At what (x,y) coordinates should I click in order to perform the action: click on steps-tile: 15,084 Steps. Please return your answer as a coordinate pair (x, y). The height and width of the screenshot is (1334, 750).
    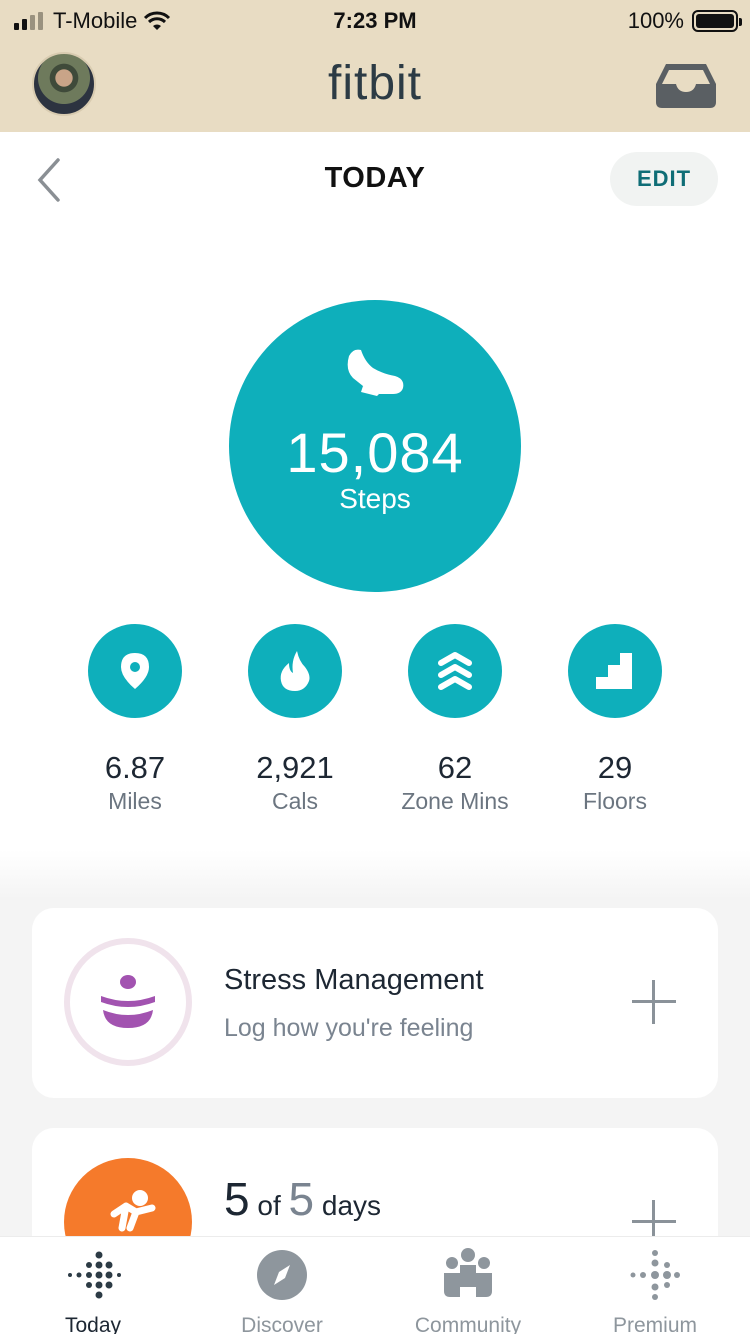
    Looking at the image, I should click on (375, 446).